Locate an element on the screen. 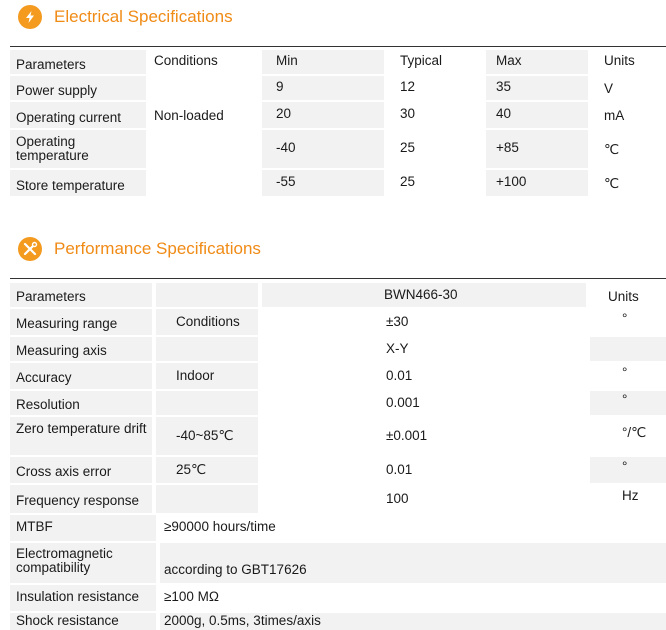 The height and width of the screenshot is (630, 666). performance-units: Hz is located at coordinates (630, 495).